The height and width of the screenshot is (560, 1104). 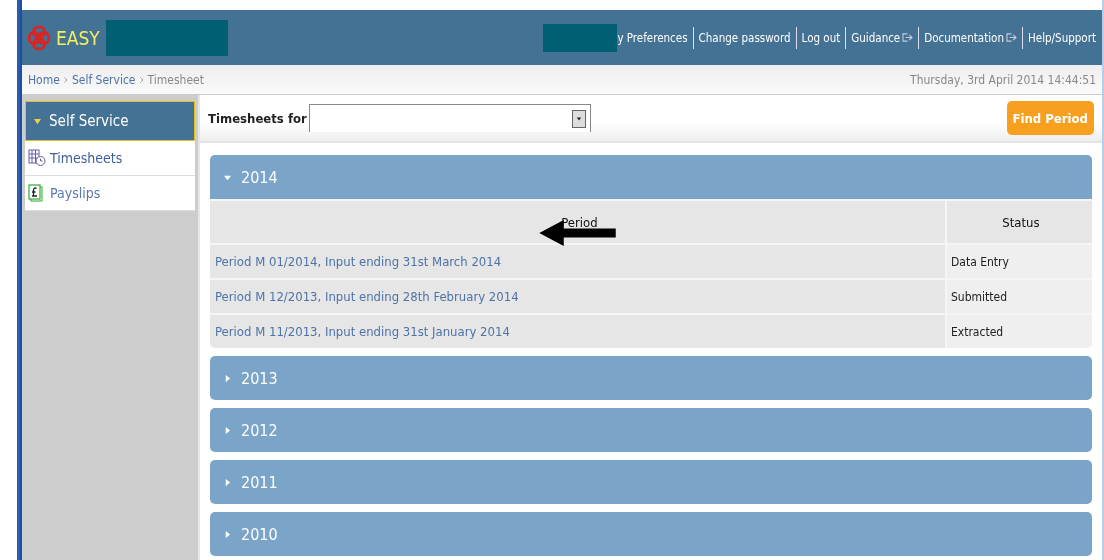 I want to click on year-header: 2013, so click(x=651, y=378).